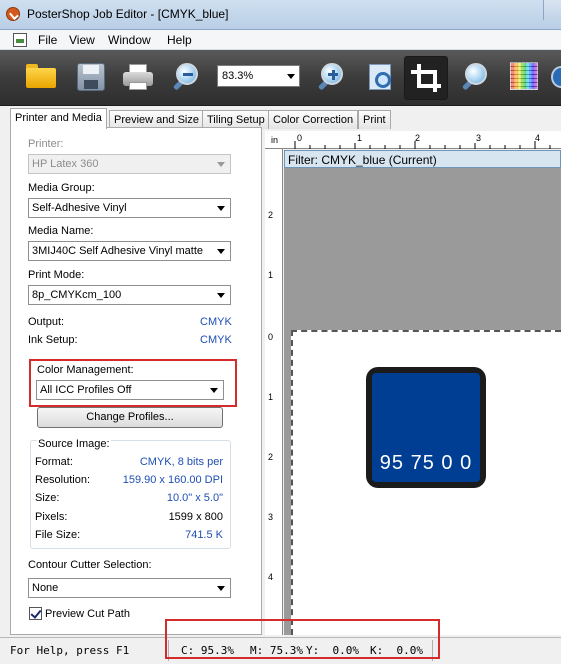 The height and width of the screenshot is (664, 561). Describe the element at coordinates (45, 588) in the screenshot. I see `contour-cutter-value: None` at that location.